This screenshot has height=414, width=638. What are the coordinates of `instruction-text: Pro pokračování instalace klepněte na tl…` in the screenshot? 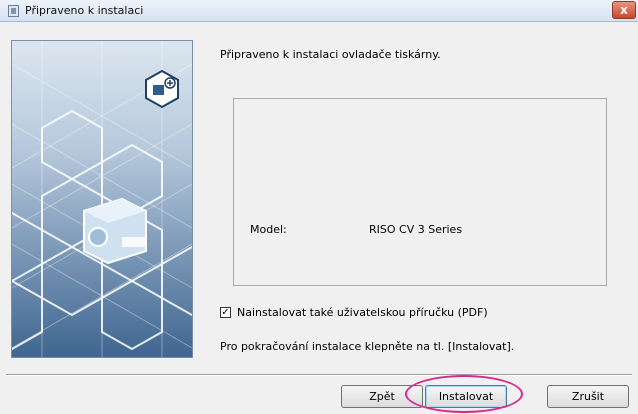 It's located at (367, 346).